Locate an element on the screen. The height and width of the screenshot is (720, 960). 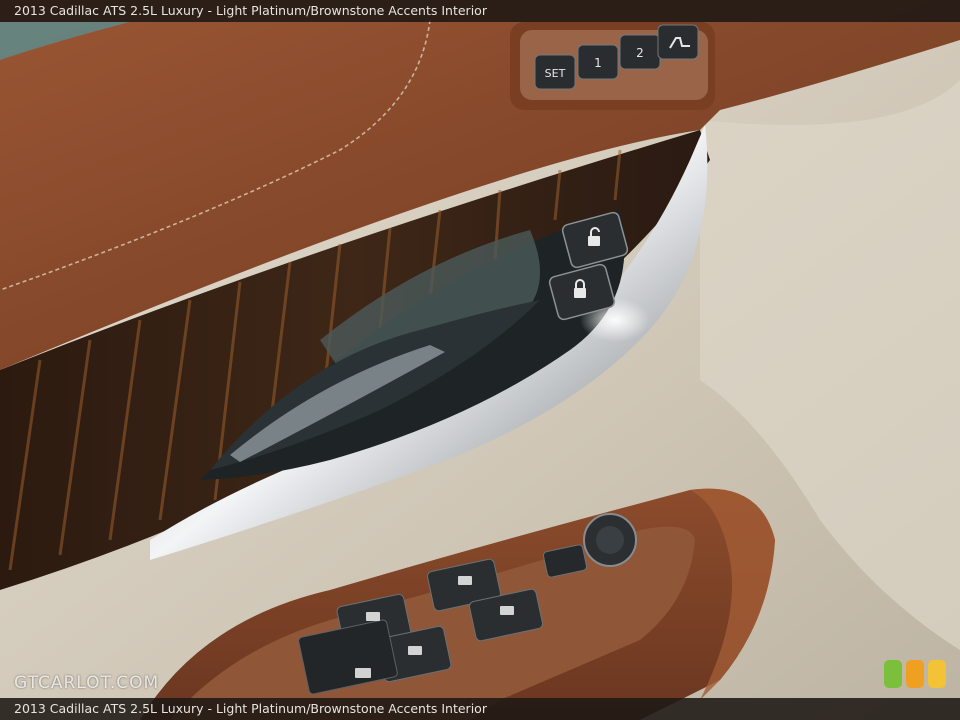
window-lock-icon is located at coordinates (363, 673).